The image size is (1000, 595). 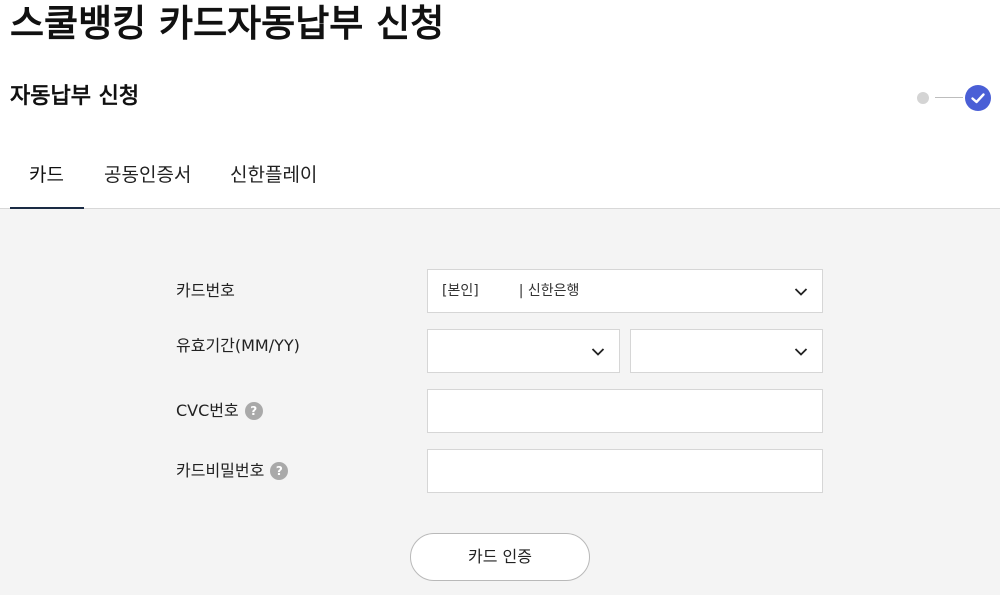 What do you see at coordinates (511, 291) in the screenshot?
I see `card-number-selected-value: [본인] | 신한은행` at bounding box center [511, 291].